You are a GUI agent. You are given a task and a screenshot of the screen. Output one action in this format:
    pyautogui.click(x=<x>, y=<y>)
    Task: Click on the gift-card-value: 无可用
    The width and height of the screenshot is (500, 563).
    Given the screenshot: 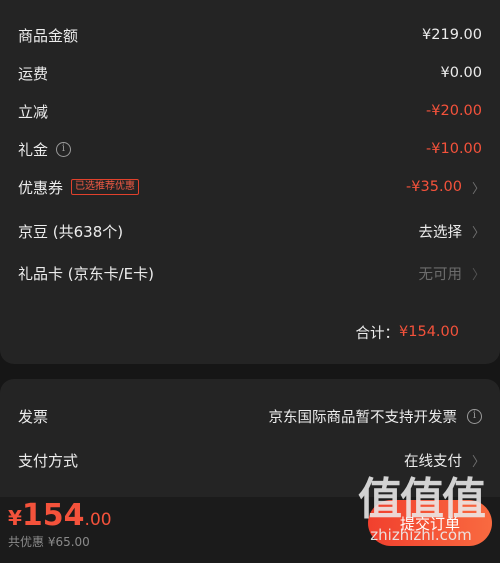 What is the action you would take?
    pyautogui.click(x=440, y=274)
    